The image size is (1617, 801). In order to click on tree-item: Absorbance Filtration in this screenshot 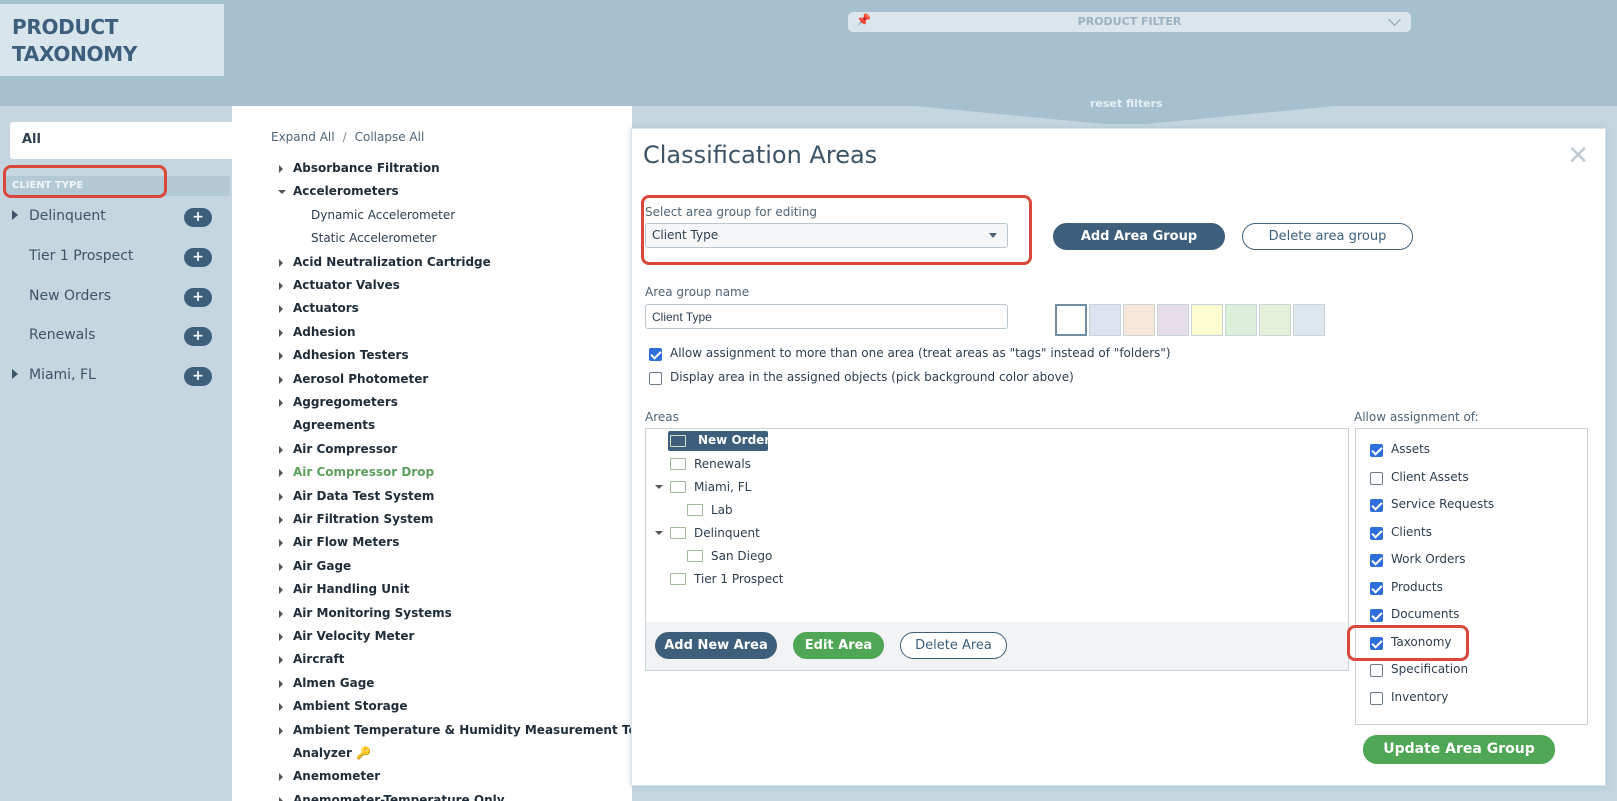, I will do `click(359, 171)`.